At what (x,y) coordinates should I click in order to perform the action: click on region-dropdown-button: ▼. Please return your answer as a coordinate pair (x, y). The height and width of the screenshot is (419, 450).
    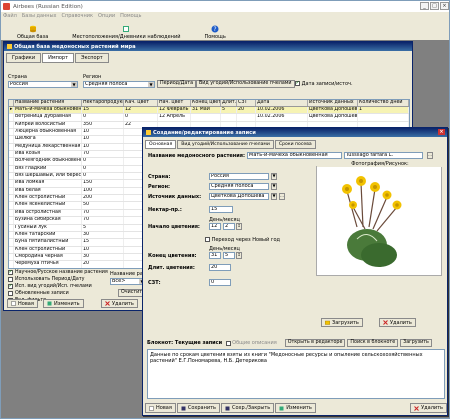
    Looking at the image, I should click on (274, 186).